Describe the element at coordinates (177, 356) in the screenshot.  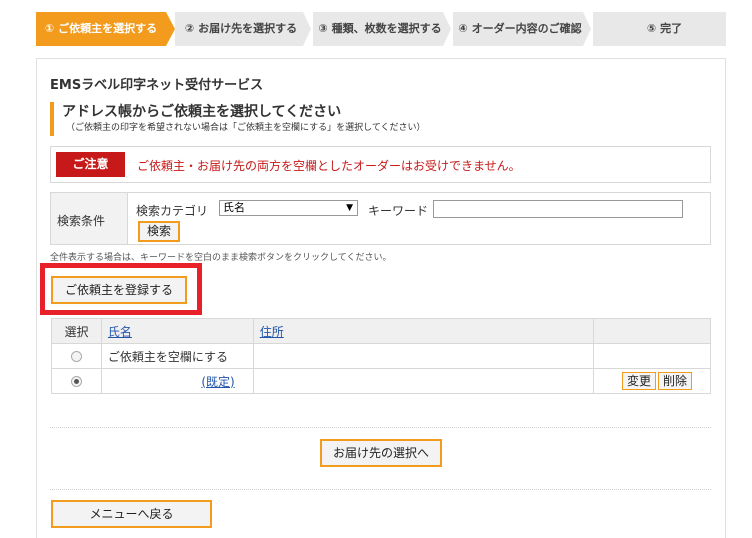
I see `name-cell: ご依頼主を空欄にする` at that location.